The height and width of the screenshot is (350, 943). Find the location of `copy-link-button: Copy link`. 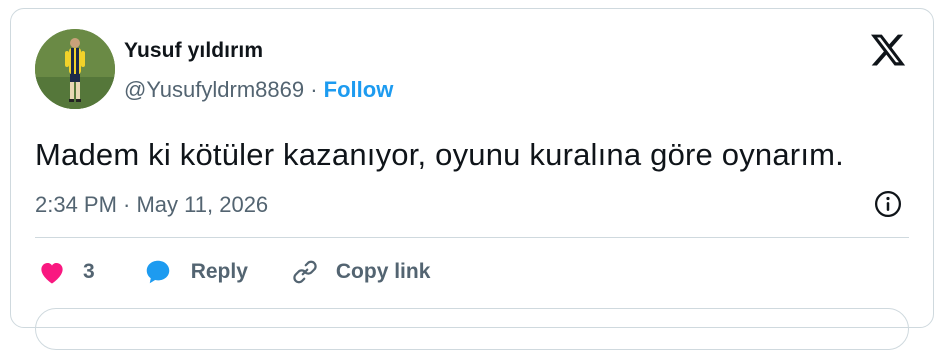

copy-link-button: Copy link is located at coordinates (360, 272).